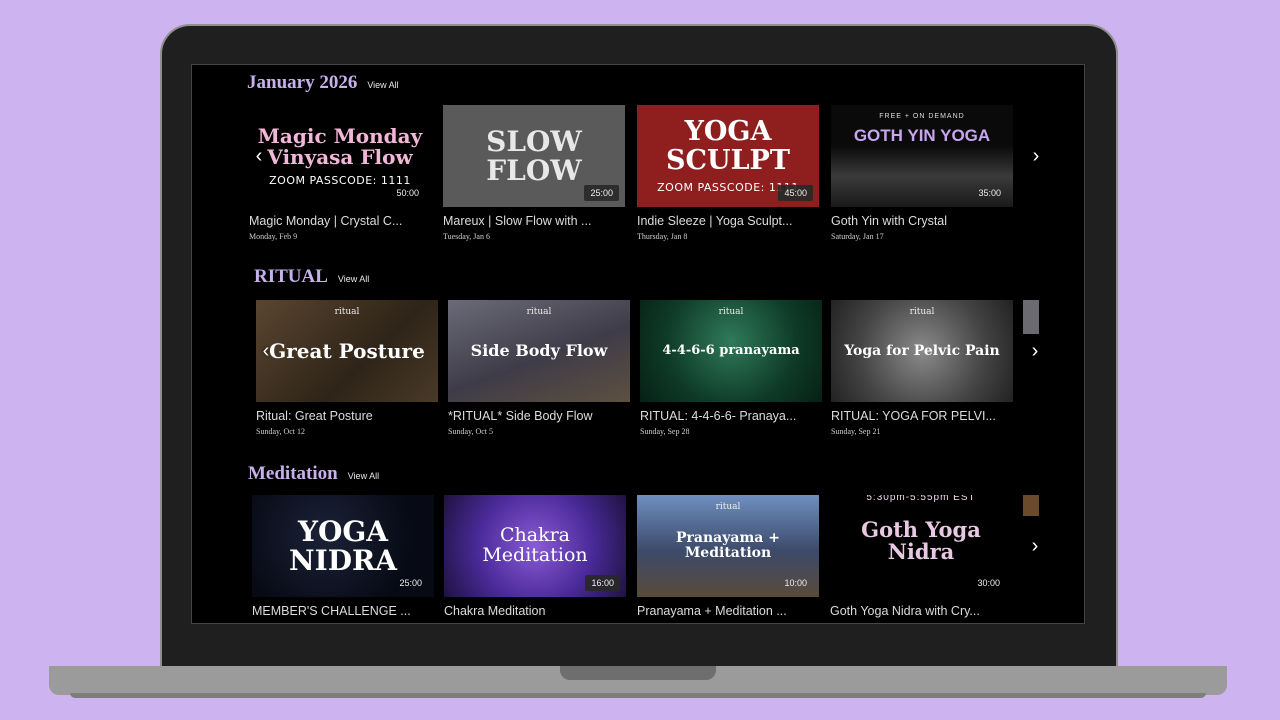 The width and height of the screenshot is (1280, 720). I want to click on video-thumbnail: ritual 4-4-6-6 pranayama, so click(731, 351).